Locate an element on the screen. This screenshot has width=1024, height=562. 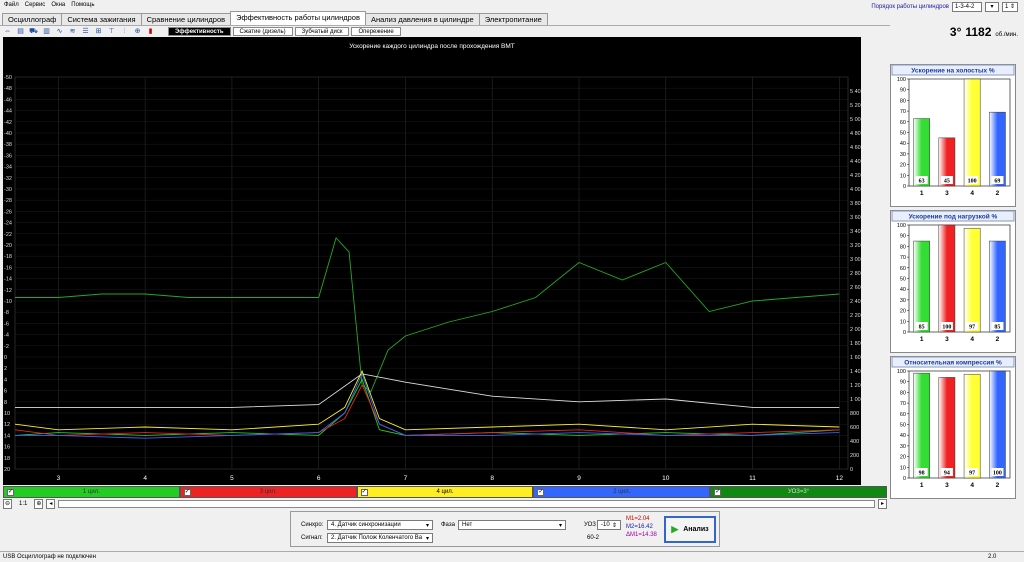
cylinder-toggle-3: ✓ 3 цил. is located at coordinates (268, 492).